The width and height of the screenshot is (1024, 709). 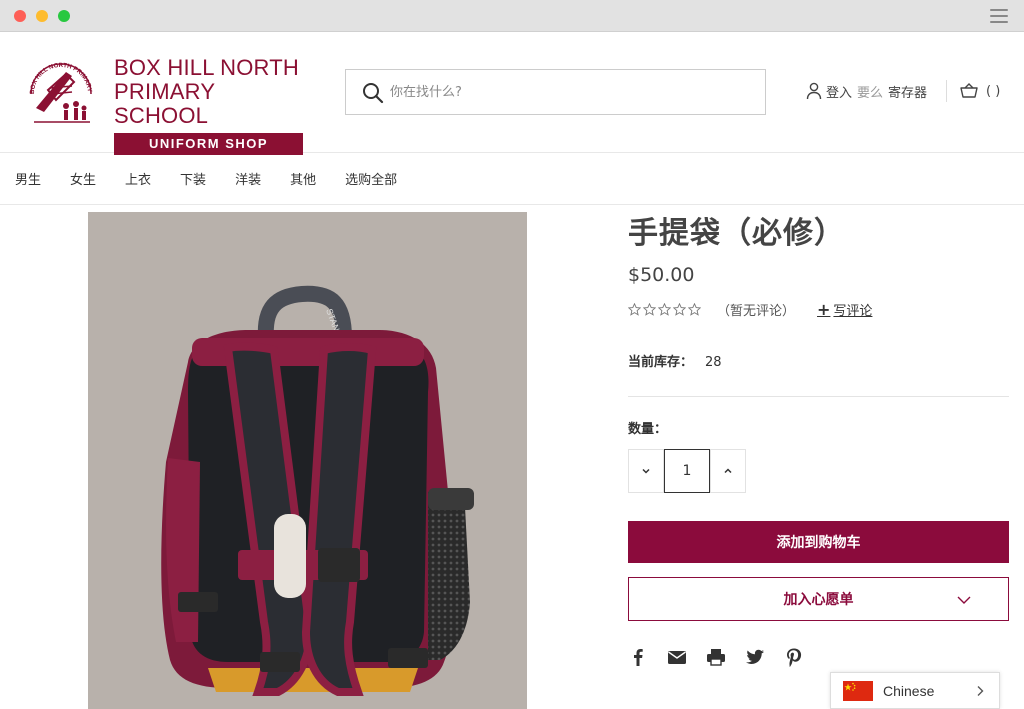 What do you see at coordinates (138, 178) in the screenshot?
I see `nav-item-tops: 上衣` at bounding box center [138, 178].